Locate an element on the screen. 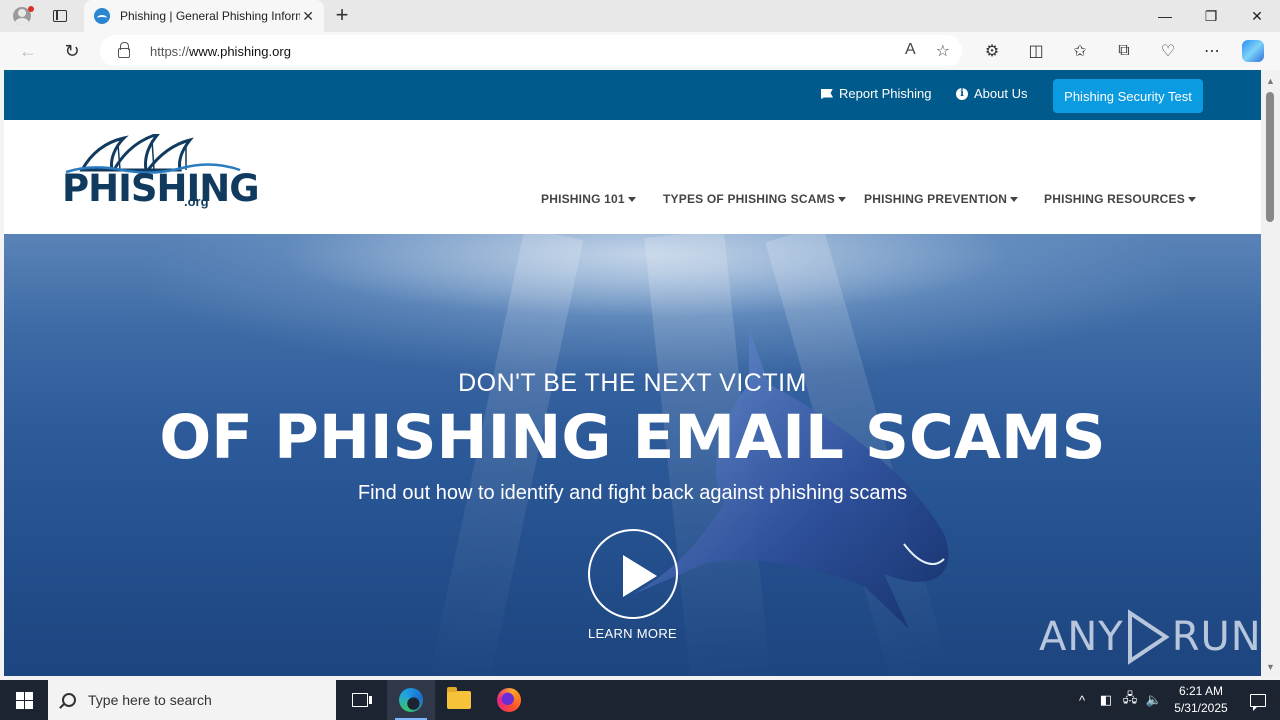 This screenshot has height=720, width=1280. clock: 6:21 AM 5/31/2025 is located at coordinates (1201, 700).